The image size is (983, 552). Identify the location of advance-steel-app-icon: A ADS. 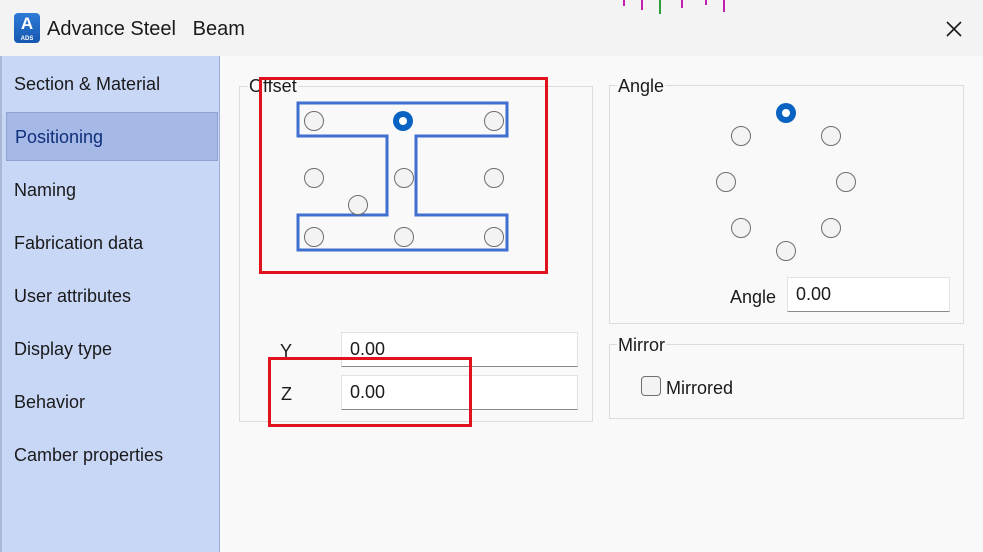
(27, 28).